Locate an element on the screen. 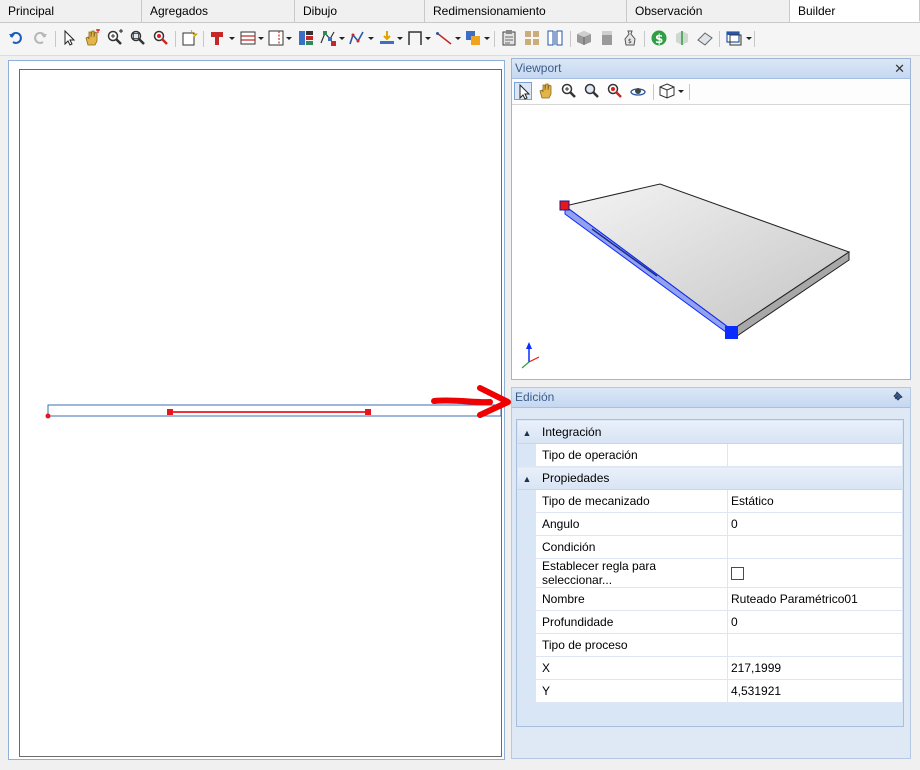 The image size is (920, 770). board-top-face is located at coordinates (707, 257).